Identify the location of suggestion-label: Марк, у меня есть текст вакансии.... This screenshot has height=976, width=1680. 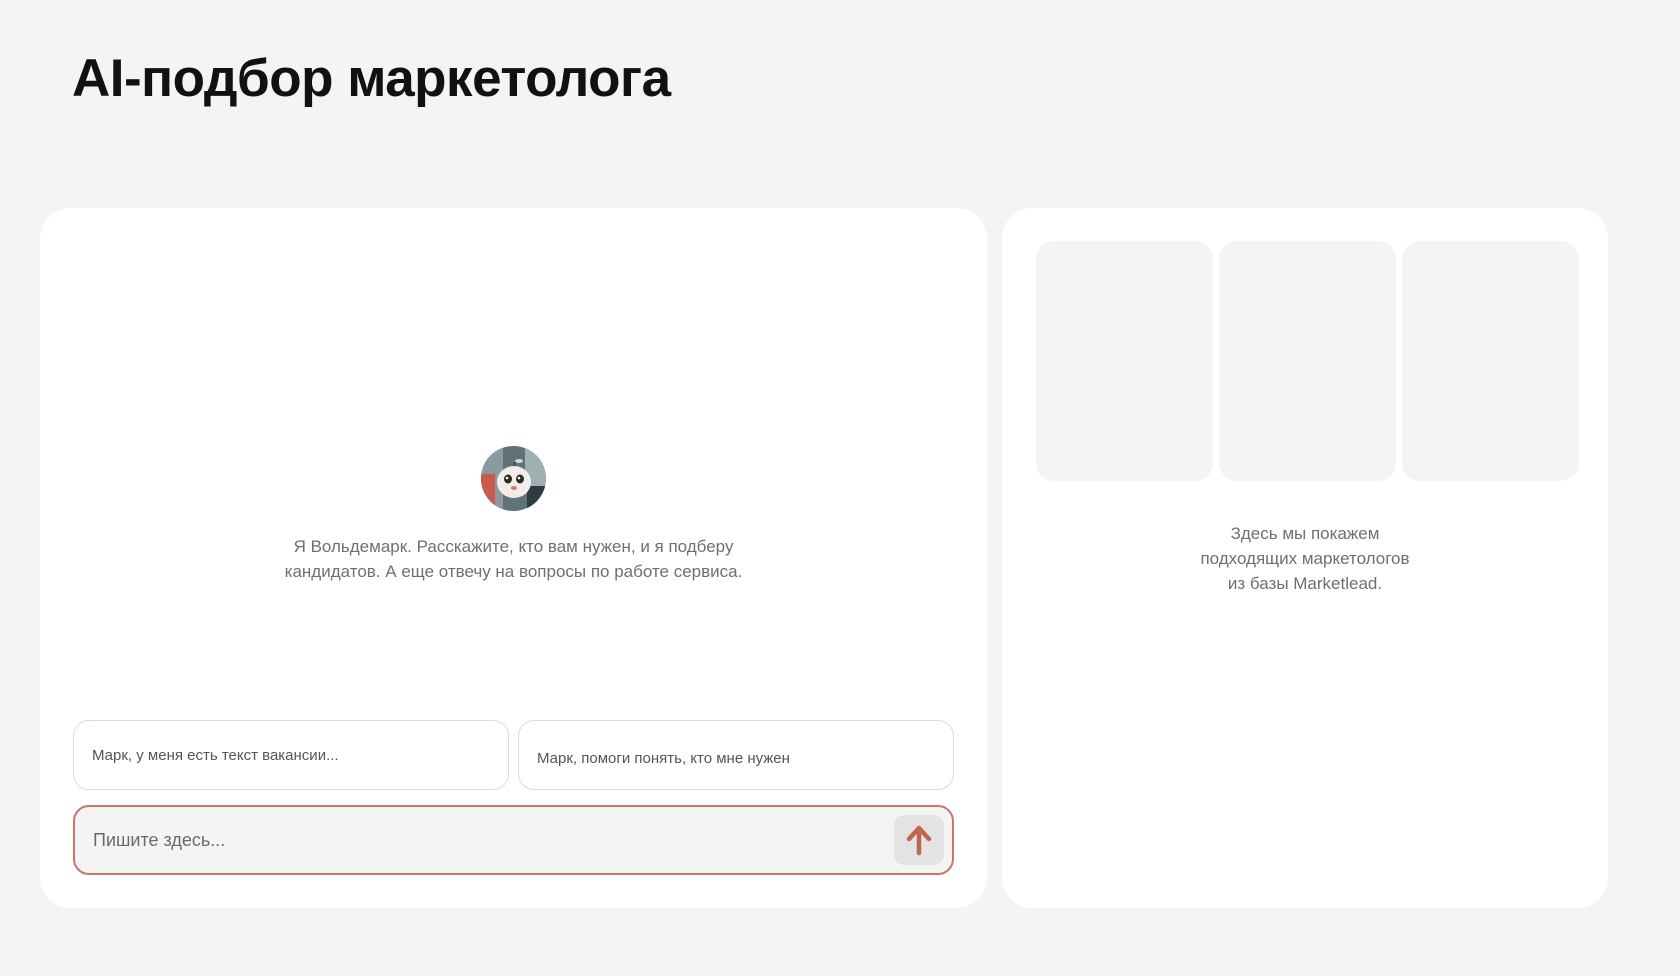
(215, 755).